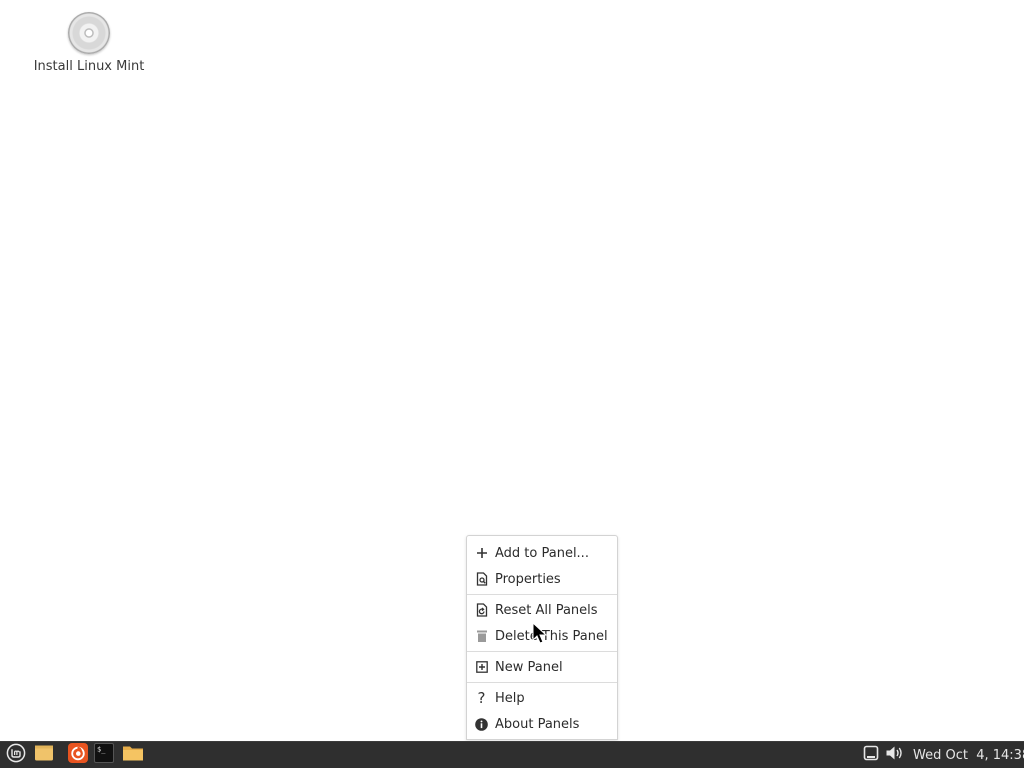  I want to click on document-properties-icon, so click(481, 579).